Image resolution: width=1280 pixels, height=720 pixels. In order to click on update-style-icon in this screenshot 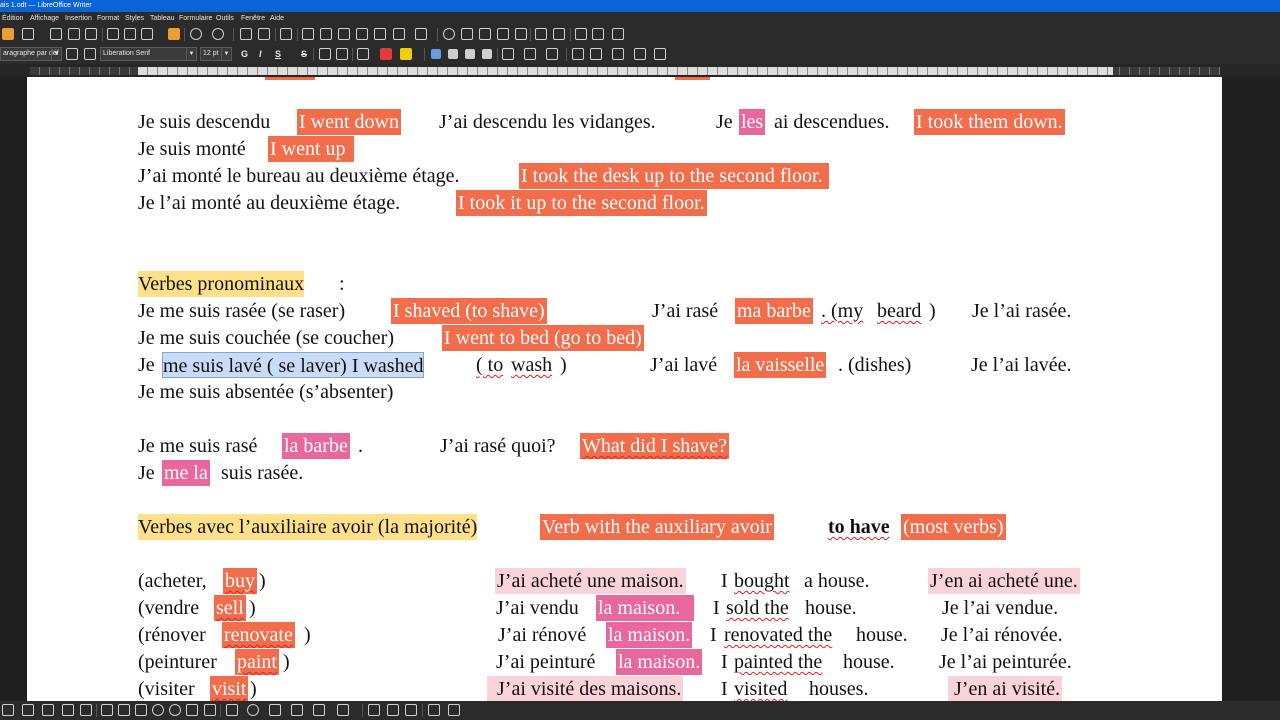, I will do `click(72, 54)`.